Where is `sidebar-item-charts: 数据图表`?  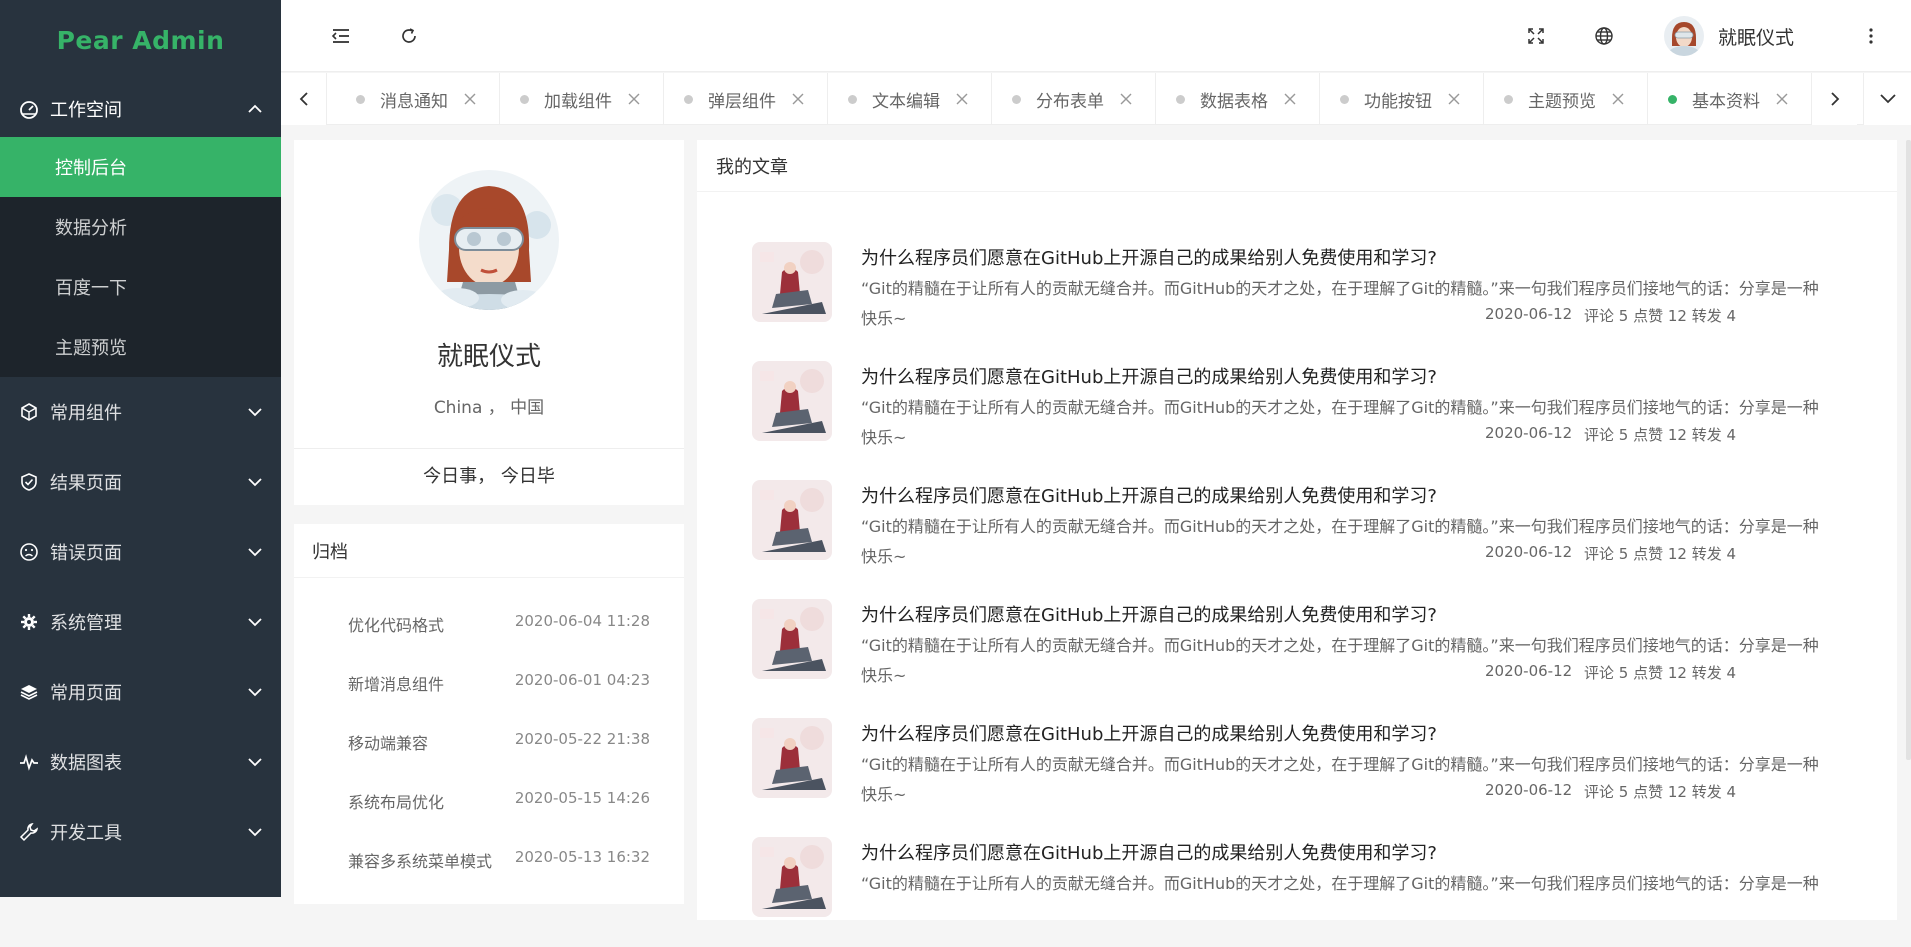 sidebar-item-charts: 数据图表 is located at coordinates (140, 762).